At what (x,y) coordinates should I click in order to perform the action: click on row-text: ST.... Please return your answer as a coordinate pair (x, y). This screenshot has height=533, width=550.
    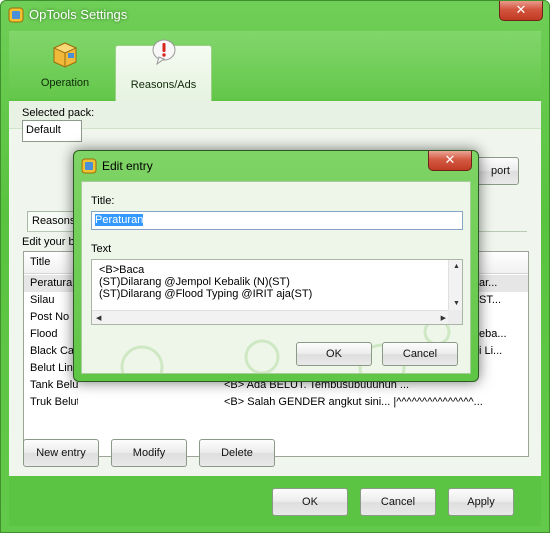
    Looking at the image, I should click on (490, 300).